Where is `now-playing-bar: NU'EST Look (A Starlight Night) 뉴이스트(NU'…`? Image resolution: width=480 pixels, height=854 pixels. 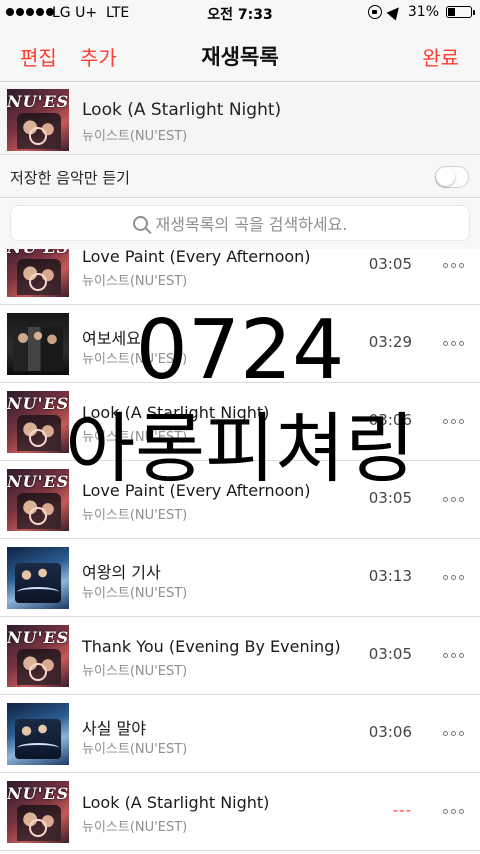
now-playing-bar: NU'EST Look (A Starlight Night) 뉴이스트(NU'… is located at coordinates (240, 119).